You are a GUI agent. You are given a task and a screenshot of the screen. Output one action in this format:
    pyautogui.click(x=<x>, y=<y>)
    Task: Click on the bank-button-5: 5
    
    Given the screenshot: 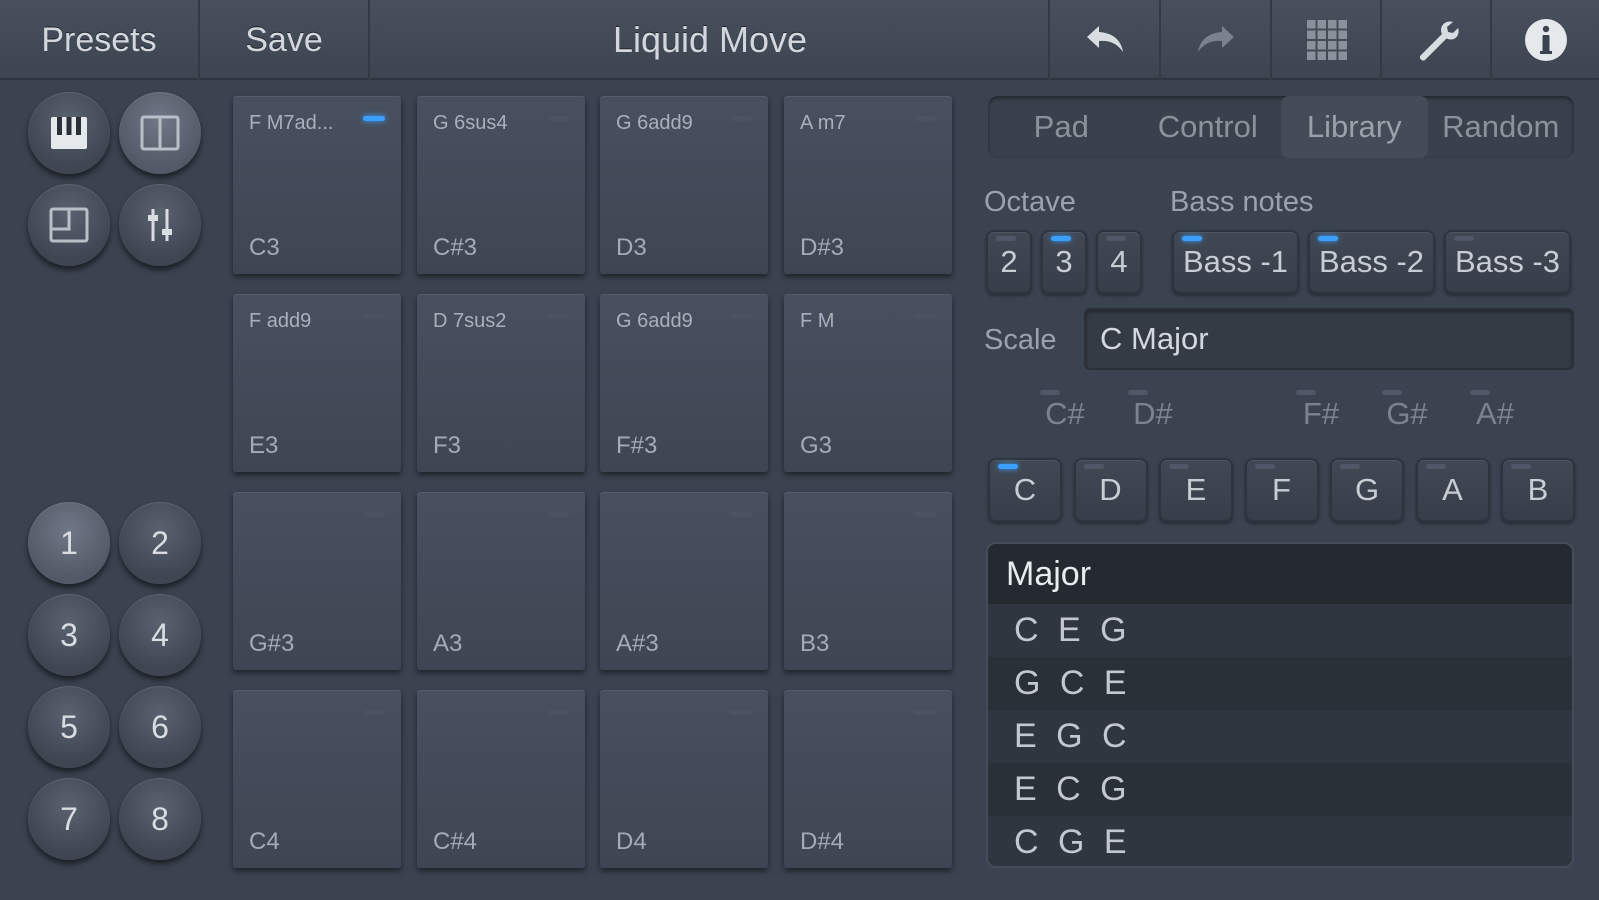 What is the action you would take?
    pyautogui.click(x=69, y=727)
    